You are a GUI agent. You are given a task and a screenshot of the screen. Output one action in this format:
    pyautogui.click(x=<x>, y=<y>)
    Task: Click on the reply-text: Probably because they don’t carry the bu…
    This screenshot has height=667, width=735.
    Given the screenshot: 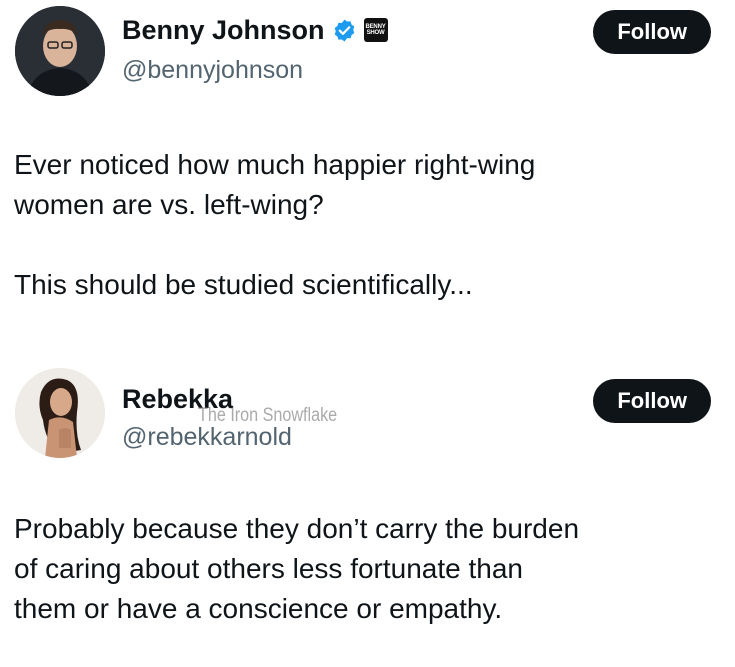 What is the action you would take?
    pyautogui.click(x=297, y=568)
    